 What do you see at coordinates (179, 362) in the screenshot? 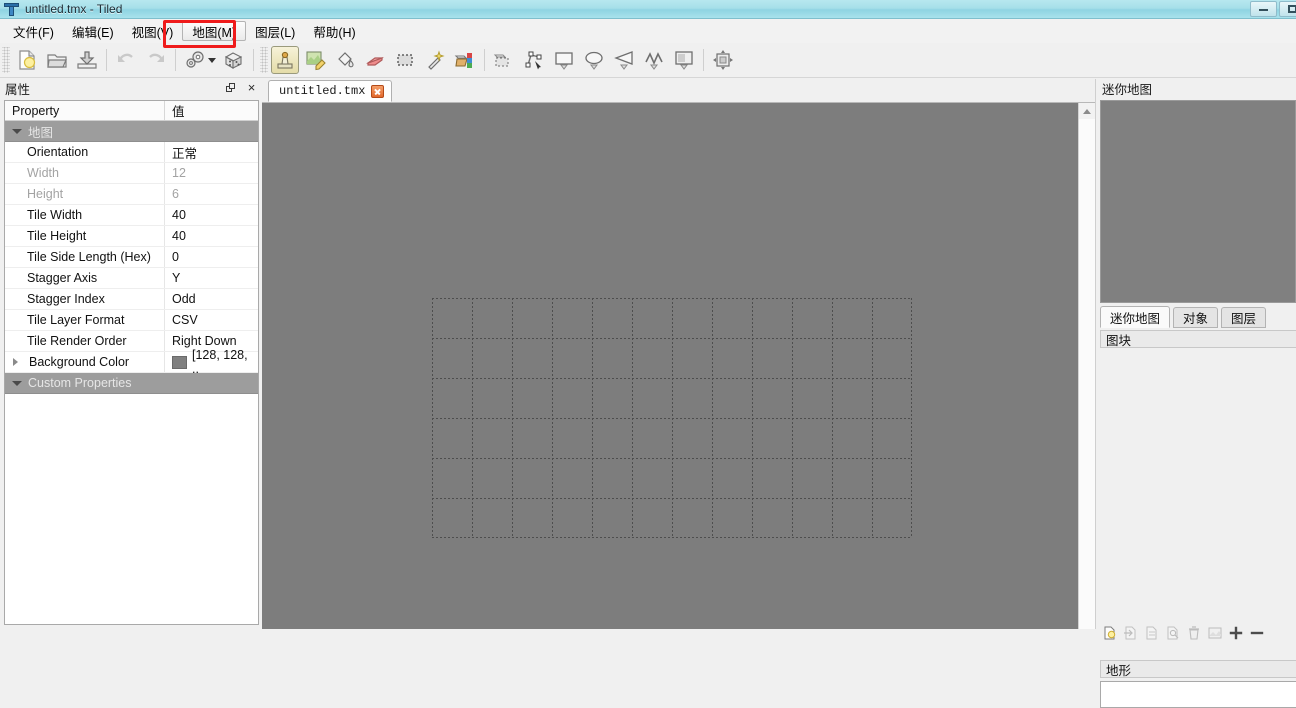
I see `color-swatch` at bounding box center [179, 362].